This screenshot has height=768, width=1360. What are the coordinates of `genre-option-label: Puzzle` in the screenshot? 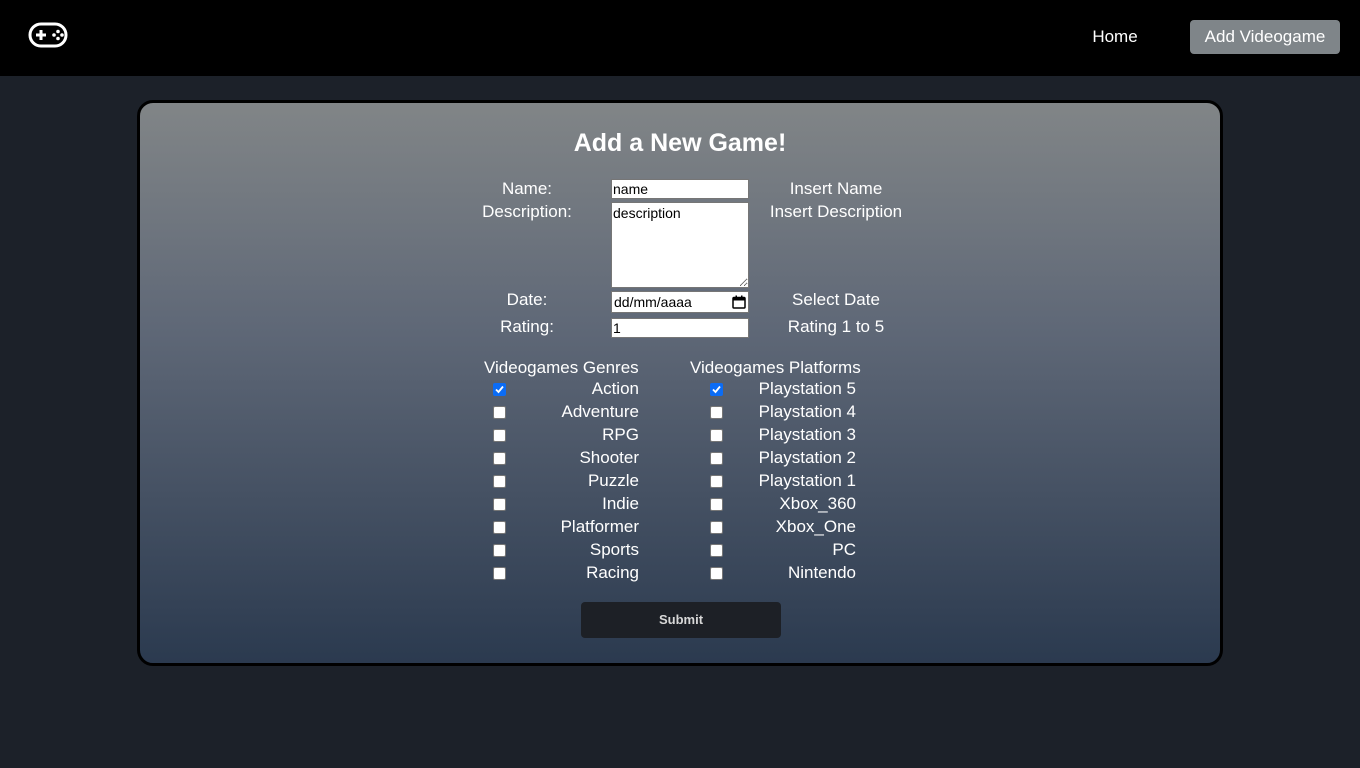 It's located at (613, 480).